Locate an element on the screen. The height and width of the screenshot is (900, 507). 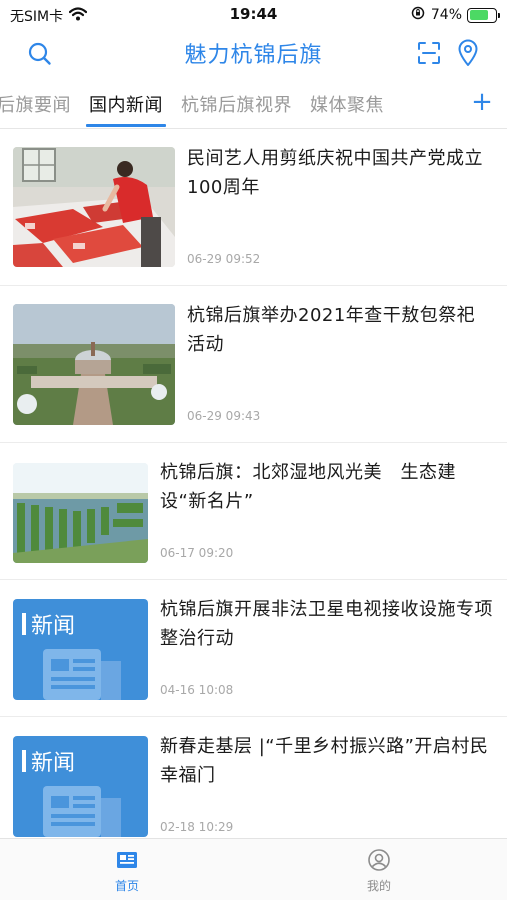
scan-icon is located at coordinates (429, 53).